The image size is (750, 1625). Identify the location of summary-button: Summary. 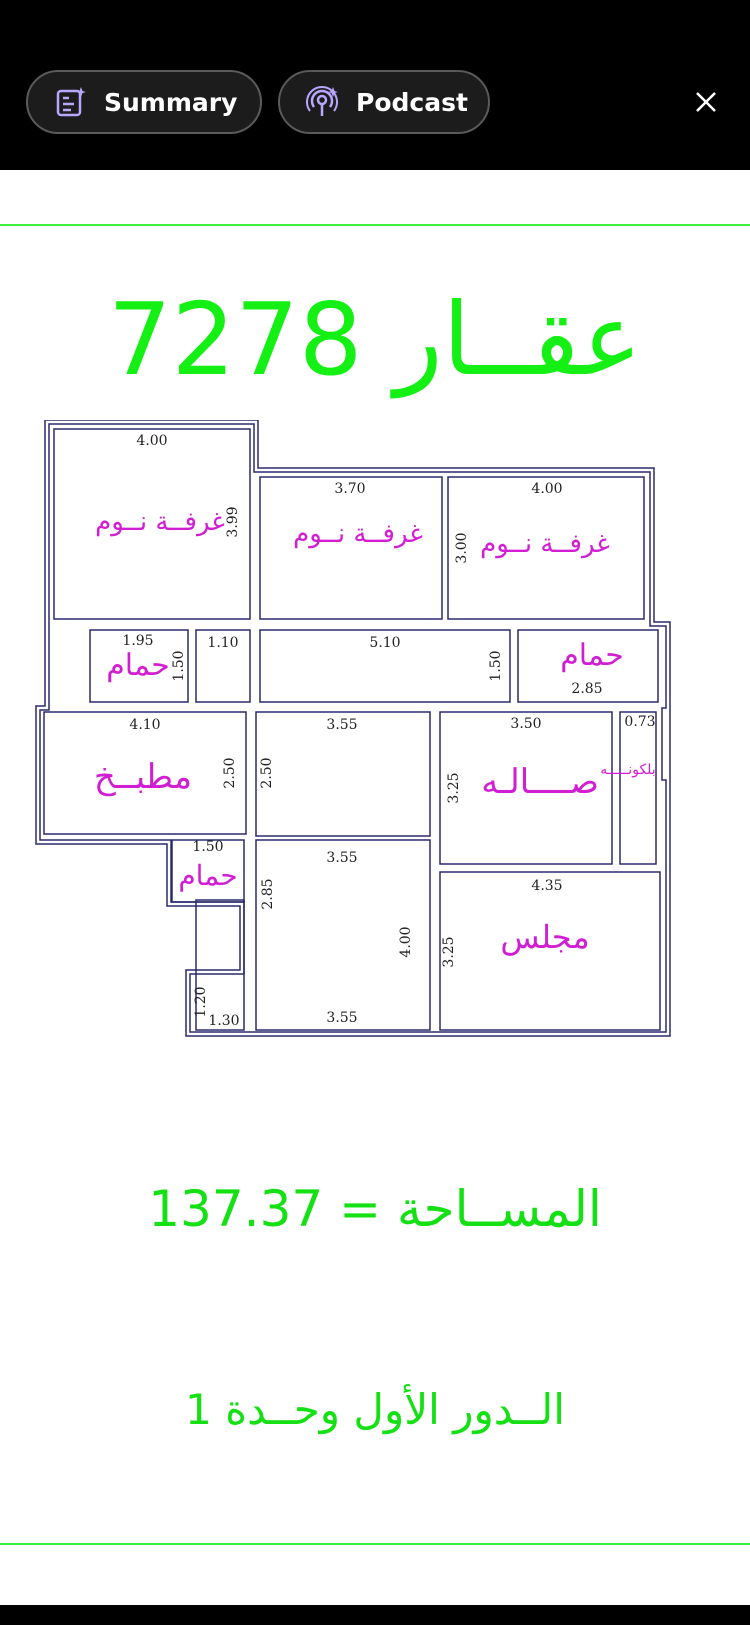
(144, 102).